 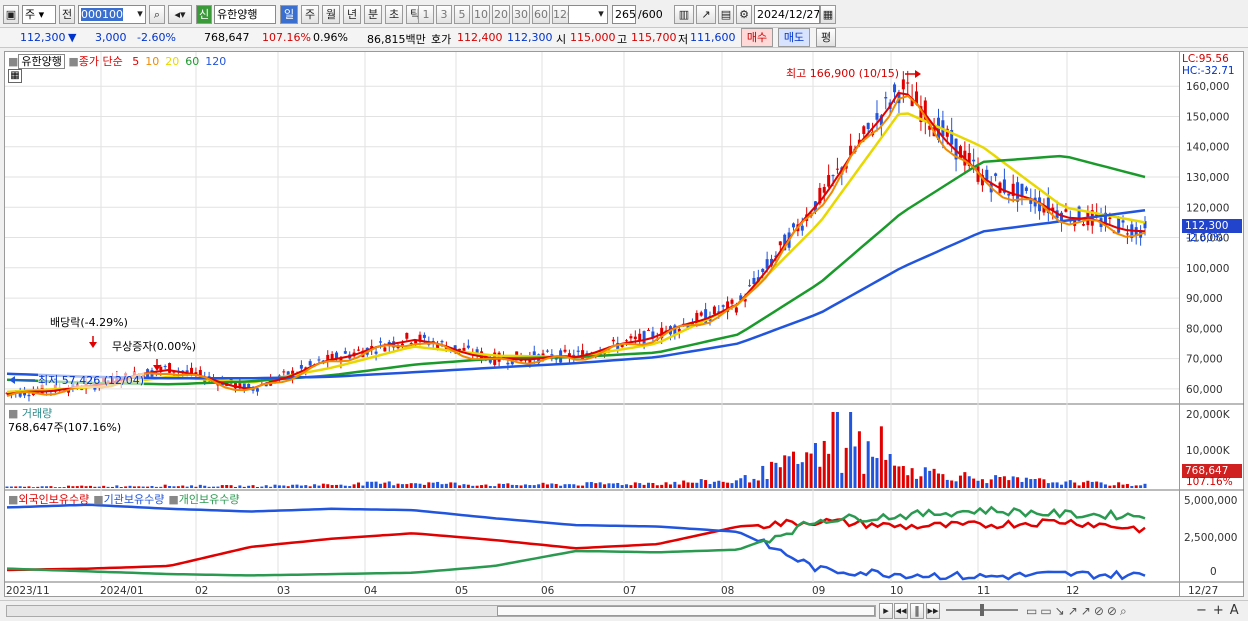 I want to click on tab-3: 년, so click(x=352, y=14).